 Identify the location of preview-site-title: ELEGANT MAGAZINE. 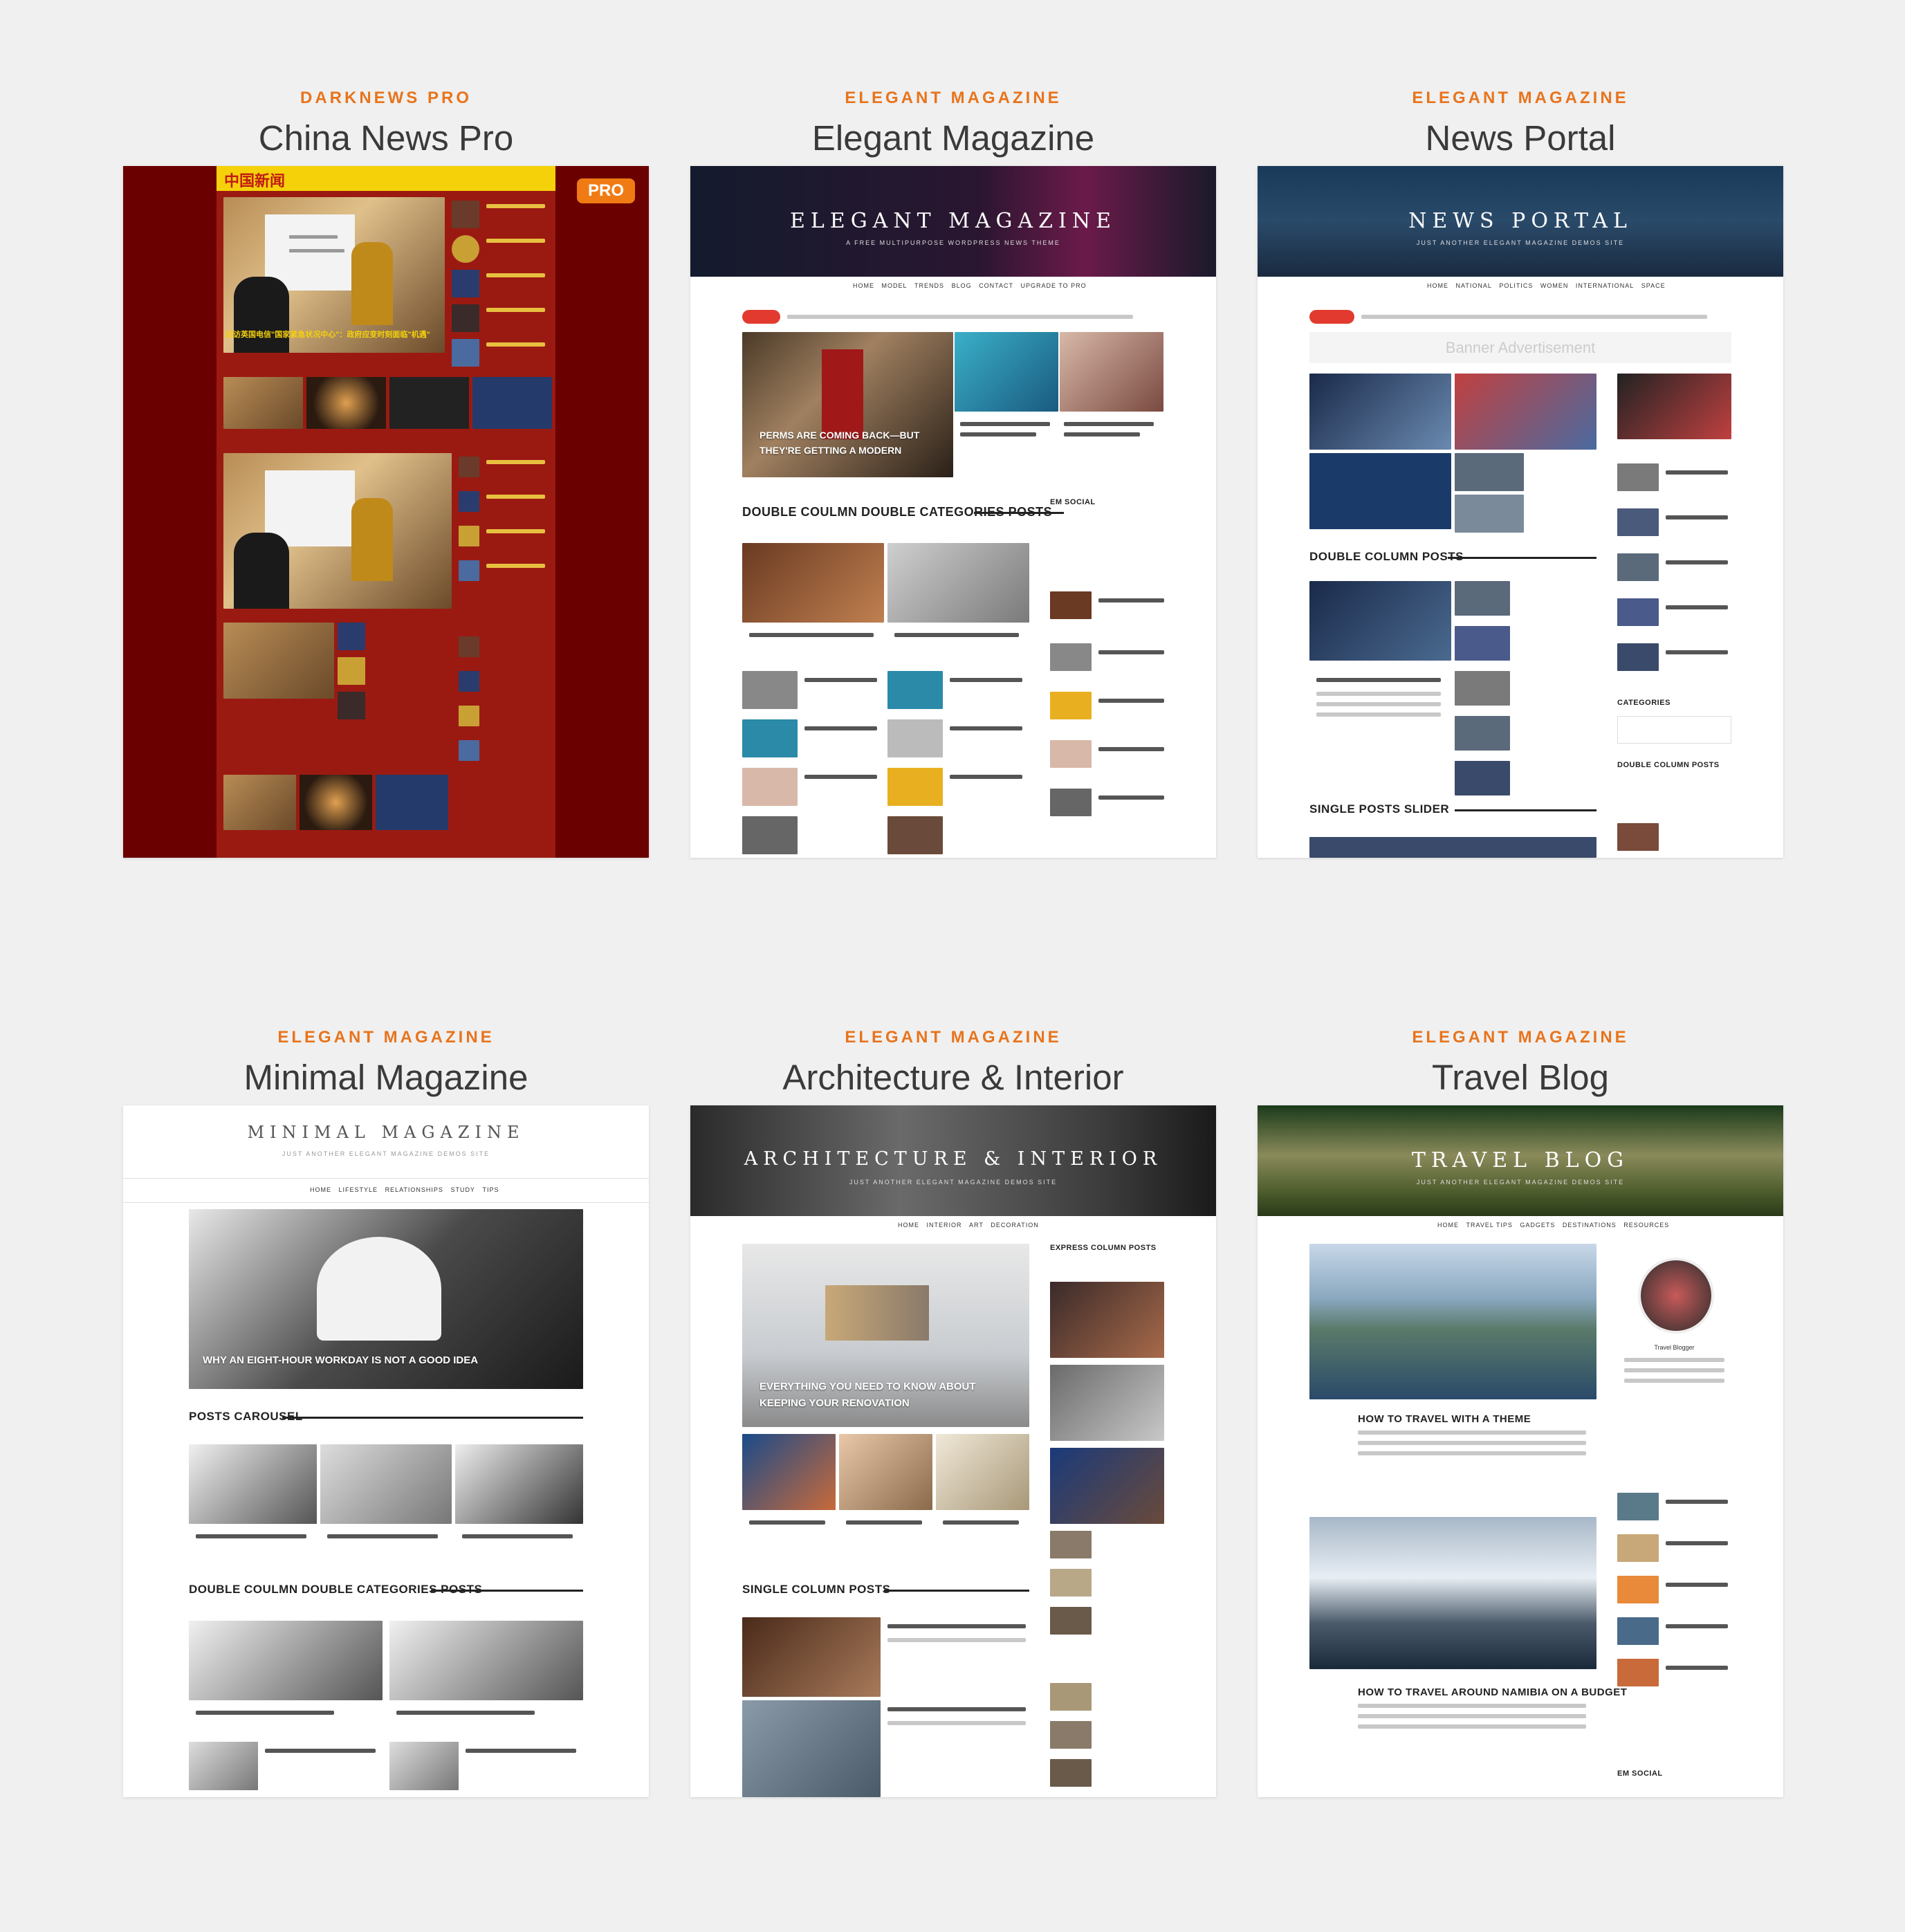
(952, 221).